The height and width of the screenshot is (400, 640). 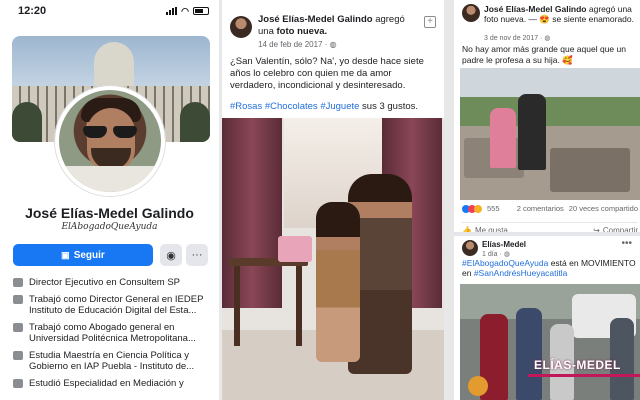 I want to click on sunglasses, so click(x=112, y=132).